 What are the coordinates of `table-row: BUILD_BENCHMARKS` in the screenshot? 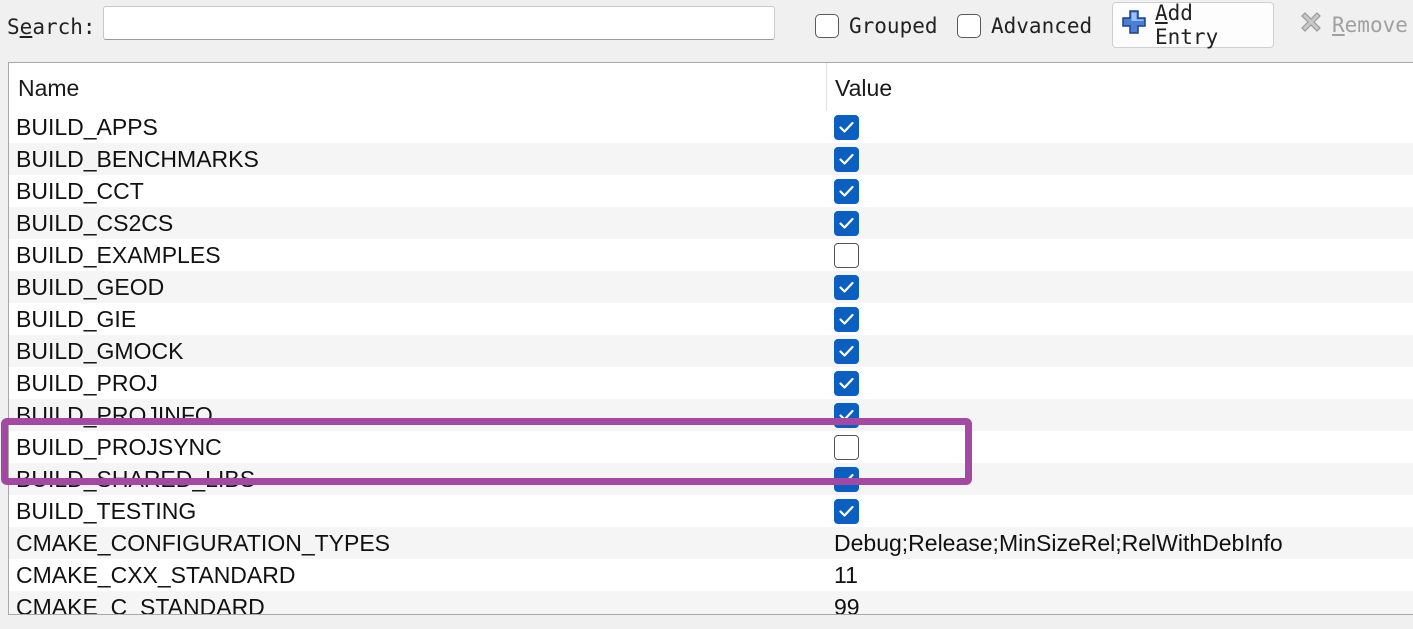 It's located at (711, 159).